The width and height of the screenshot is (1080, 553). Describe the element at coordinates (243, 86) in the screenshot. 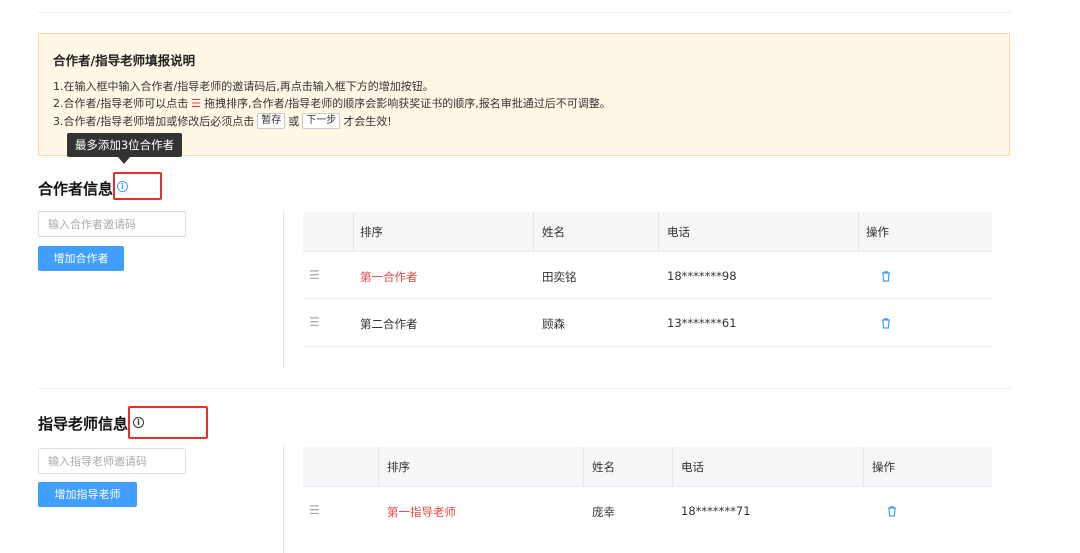

I see `notice-line-1: 1.在输入框中输入合作者/指导老师的邀请码后,再点击输入框下方的增加按钮。` at that location.